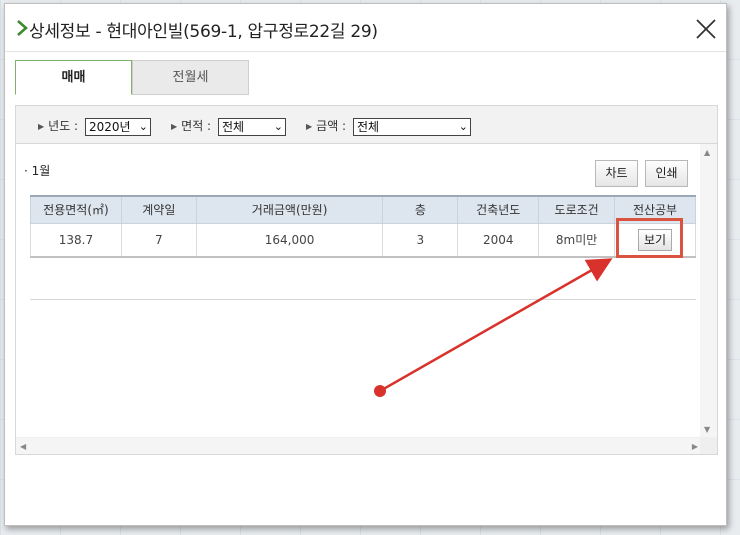  Describe the element at coordinates (411, 126) in the screenshot. I see `price-select: 전체 ⌄` at that location.